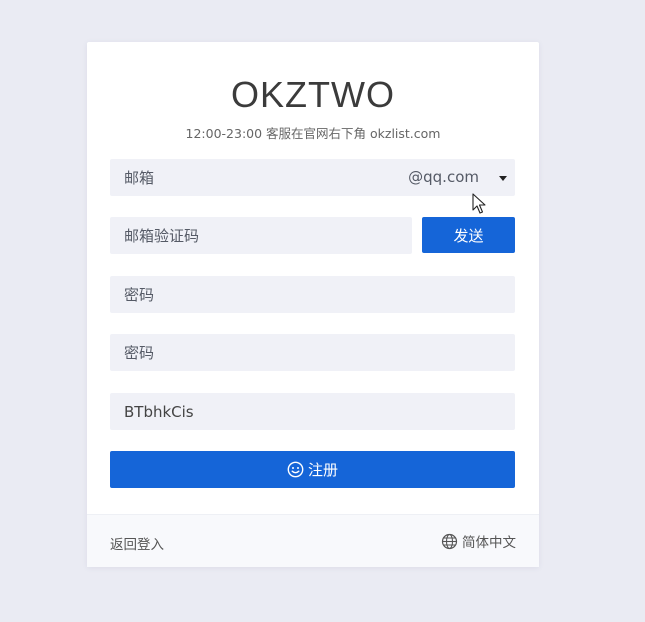 Image resolution: width=645 pixels, height=622 pixels. What do you see at coordinates (295, 469) in the screenshot?
I see `smile-icon` at bounding box center [295, 469].